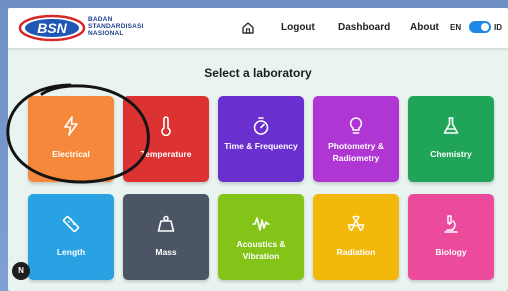  Describe the element at coordinates (451, 237) in the screenshot. I see `lab-tile-biology: Biology` at that location.